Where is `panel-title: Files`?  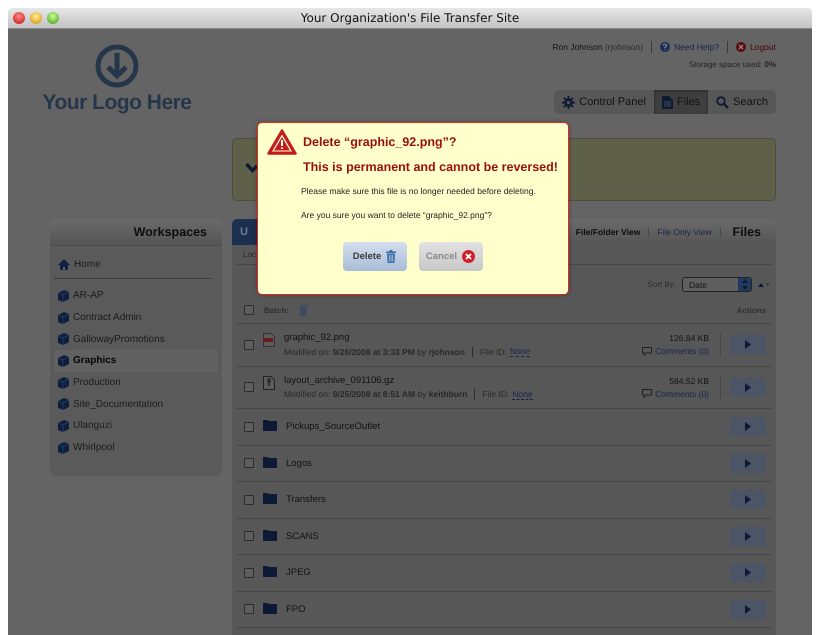
panel-title: Files is located at coordinates (747, 232).